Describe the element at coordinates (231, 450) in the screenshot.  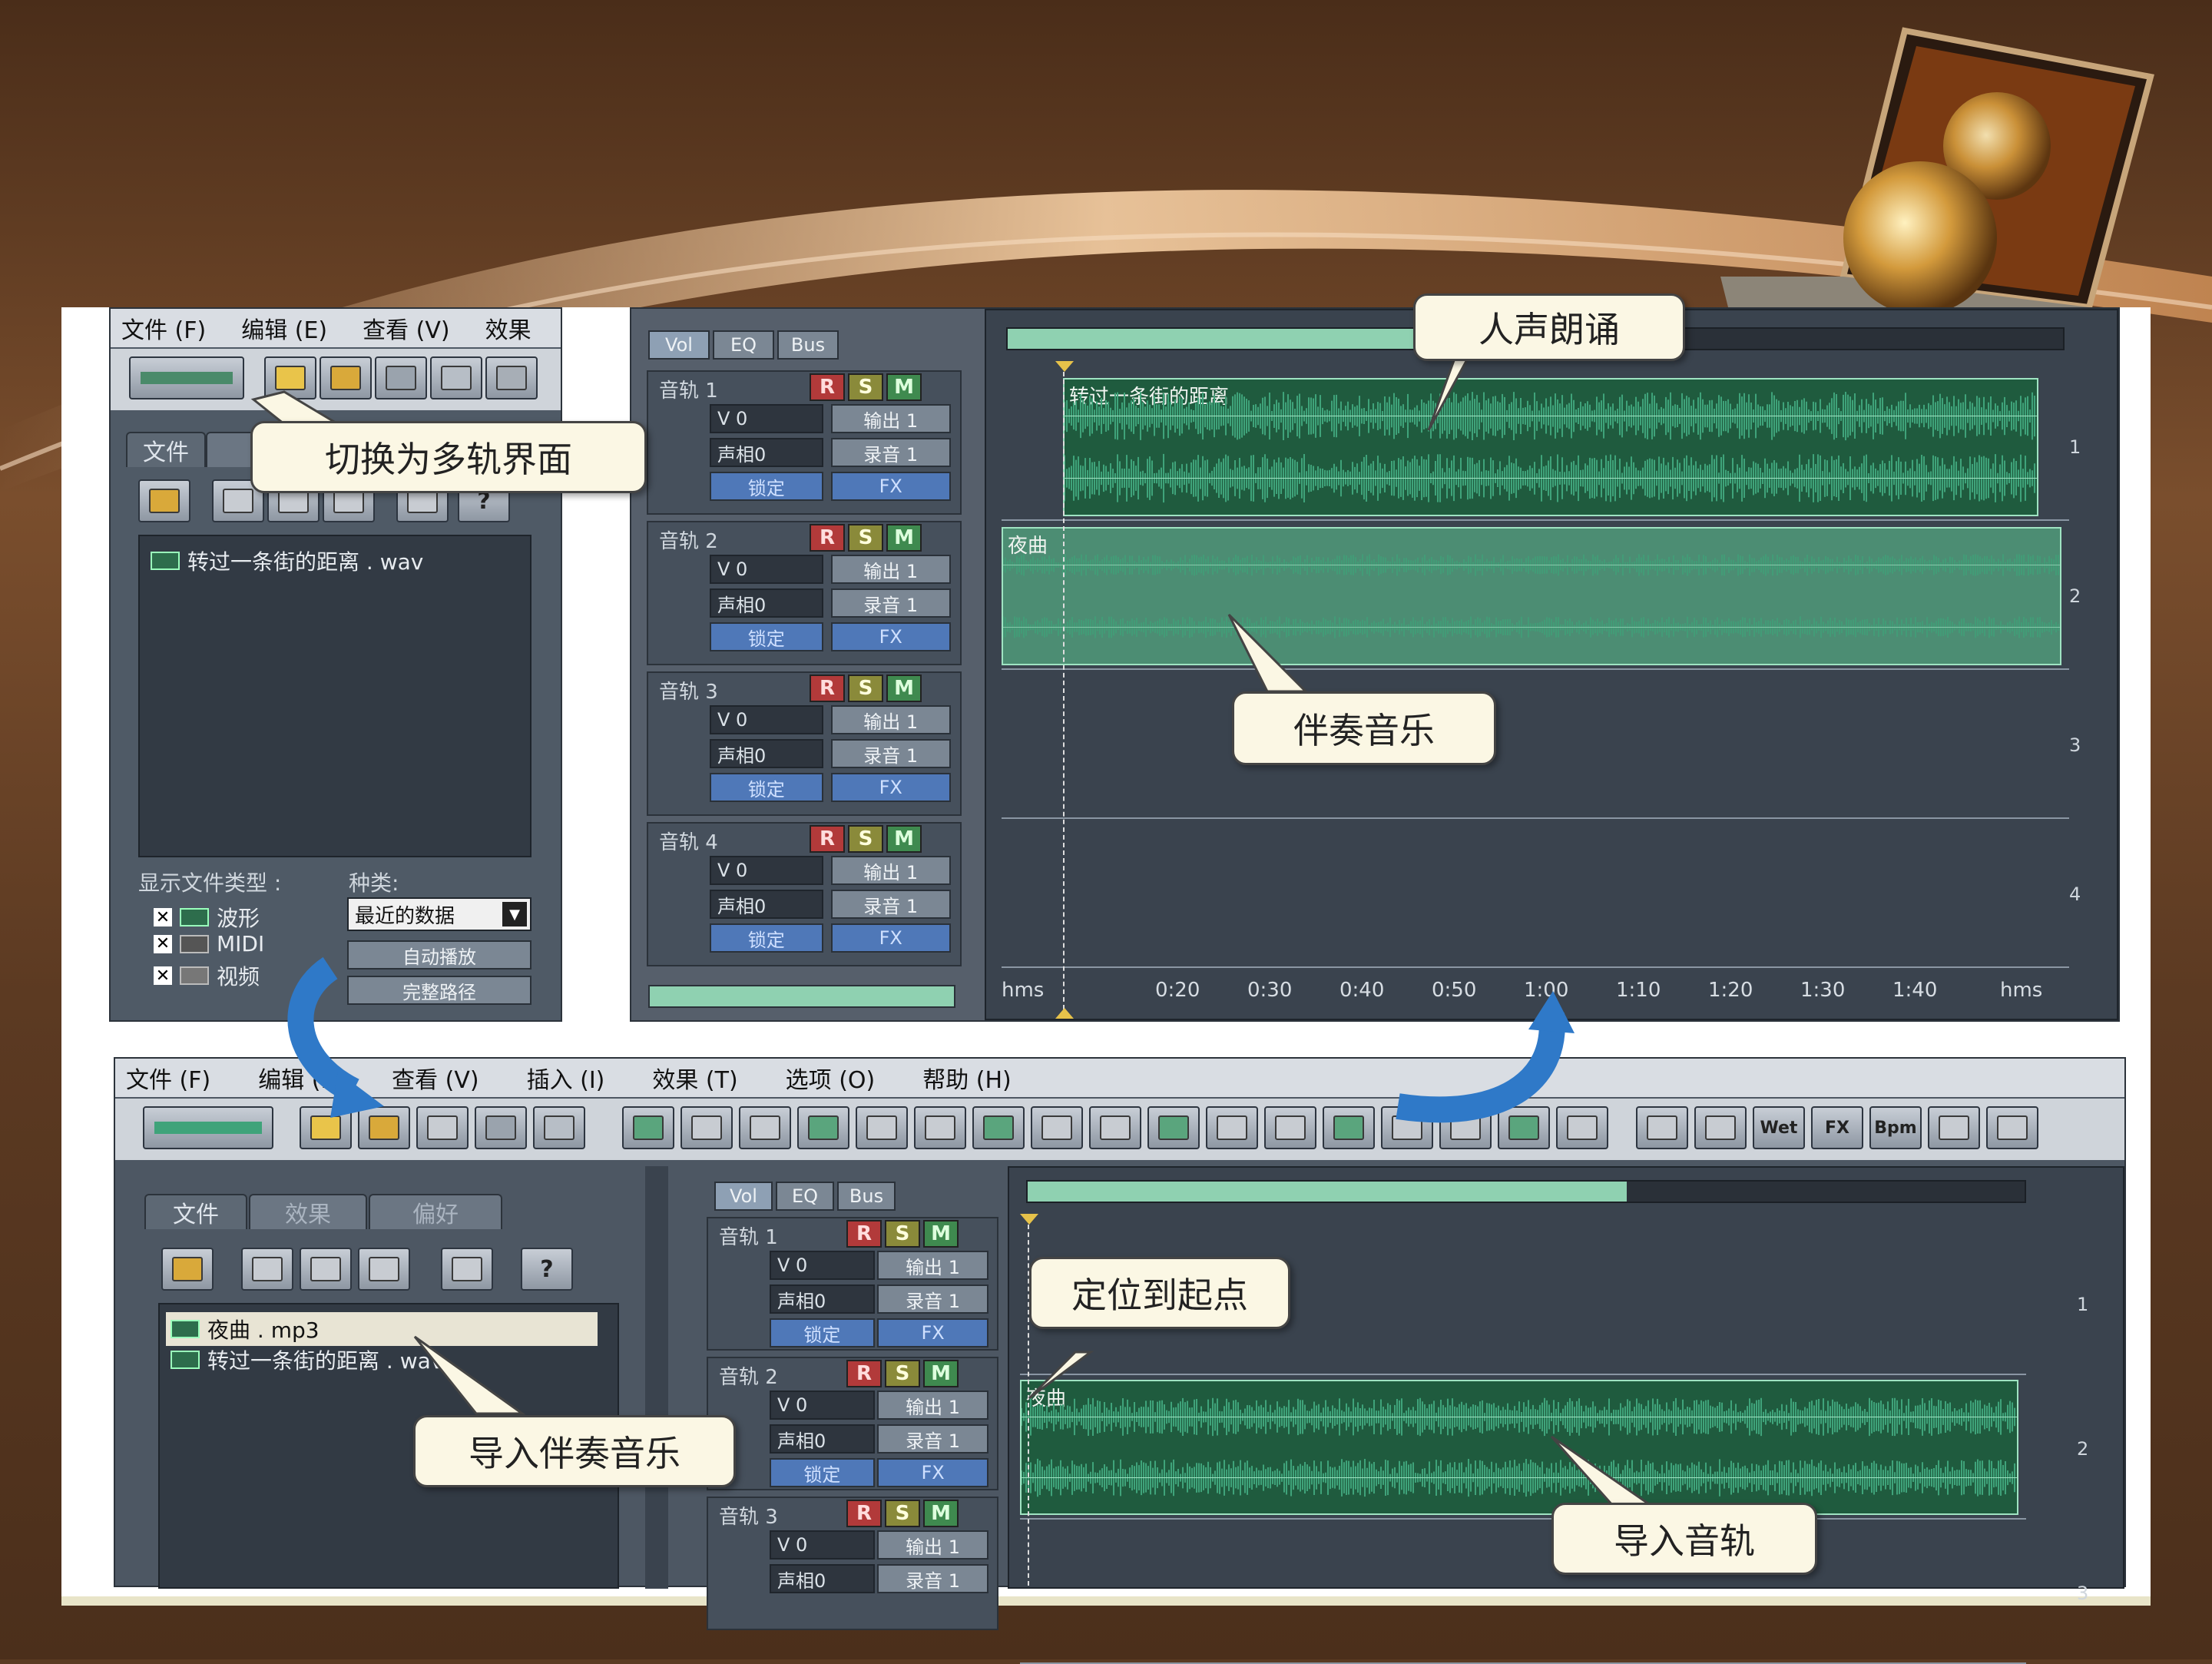
I see `tab-effects` at that location.